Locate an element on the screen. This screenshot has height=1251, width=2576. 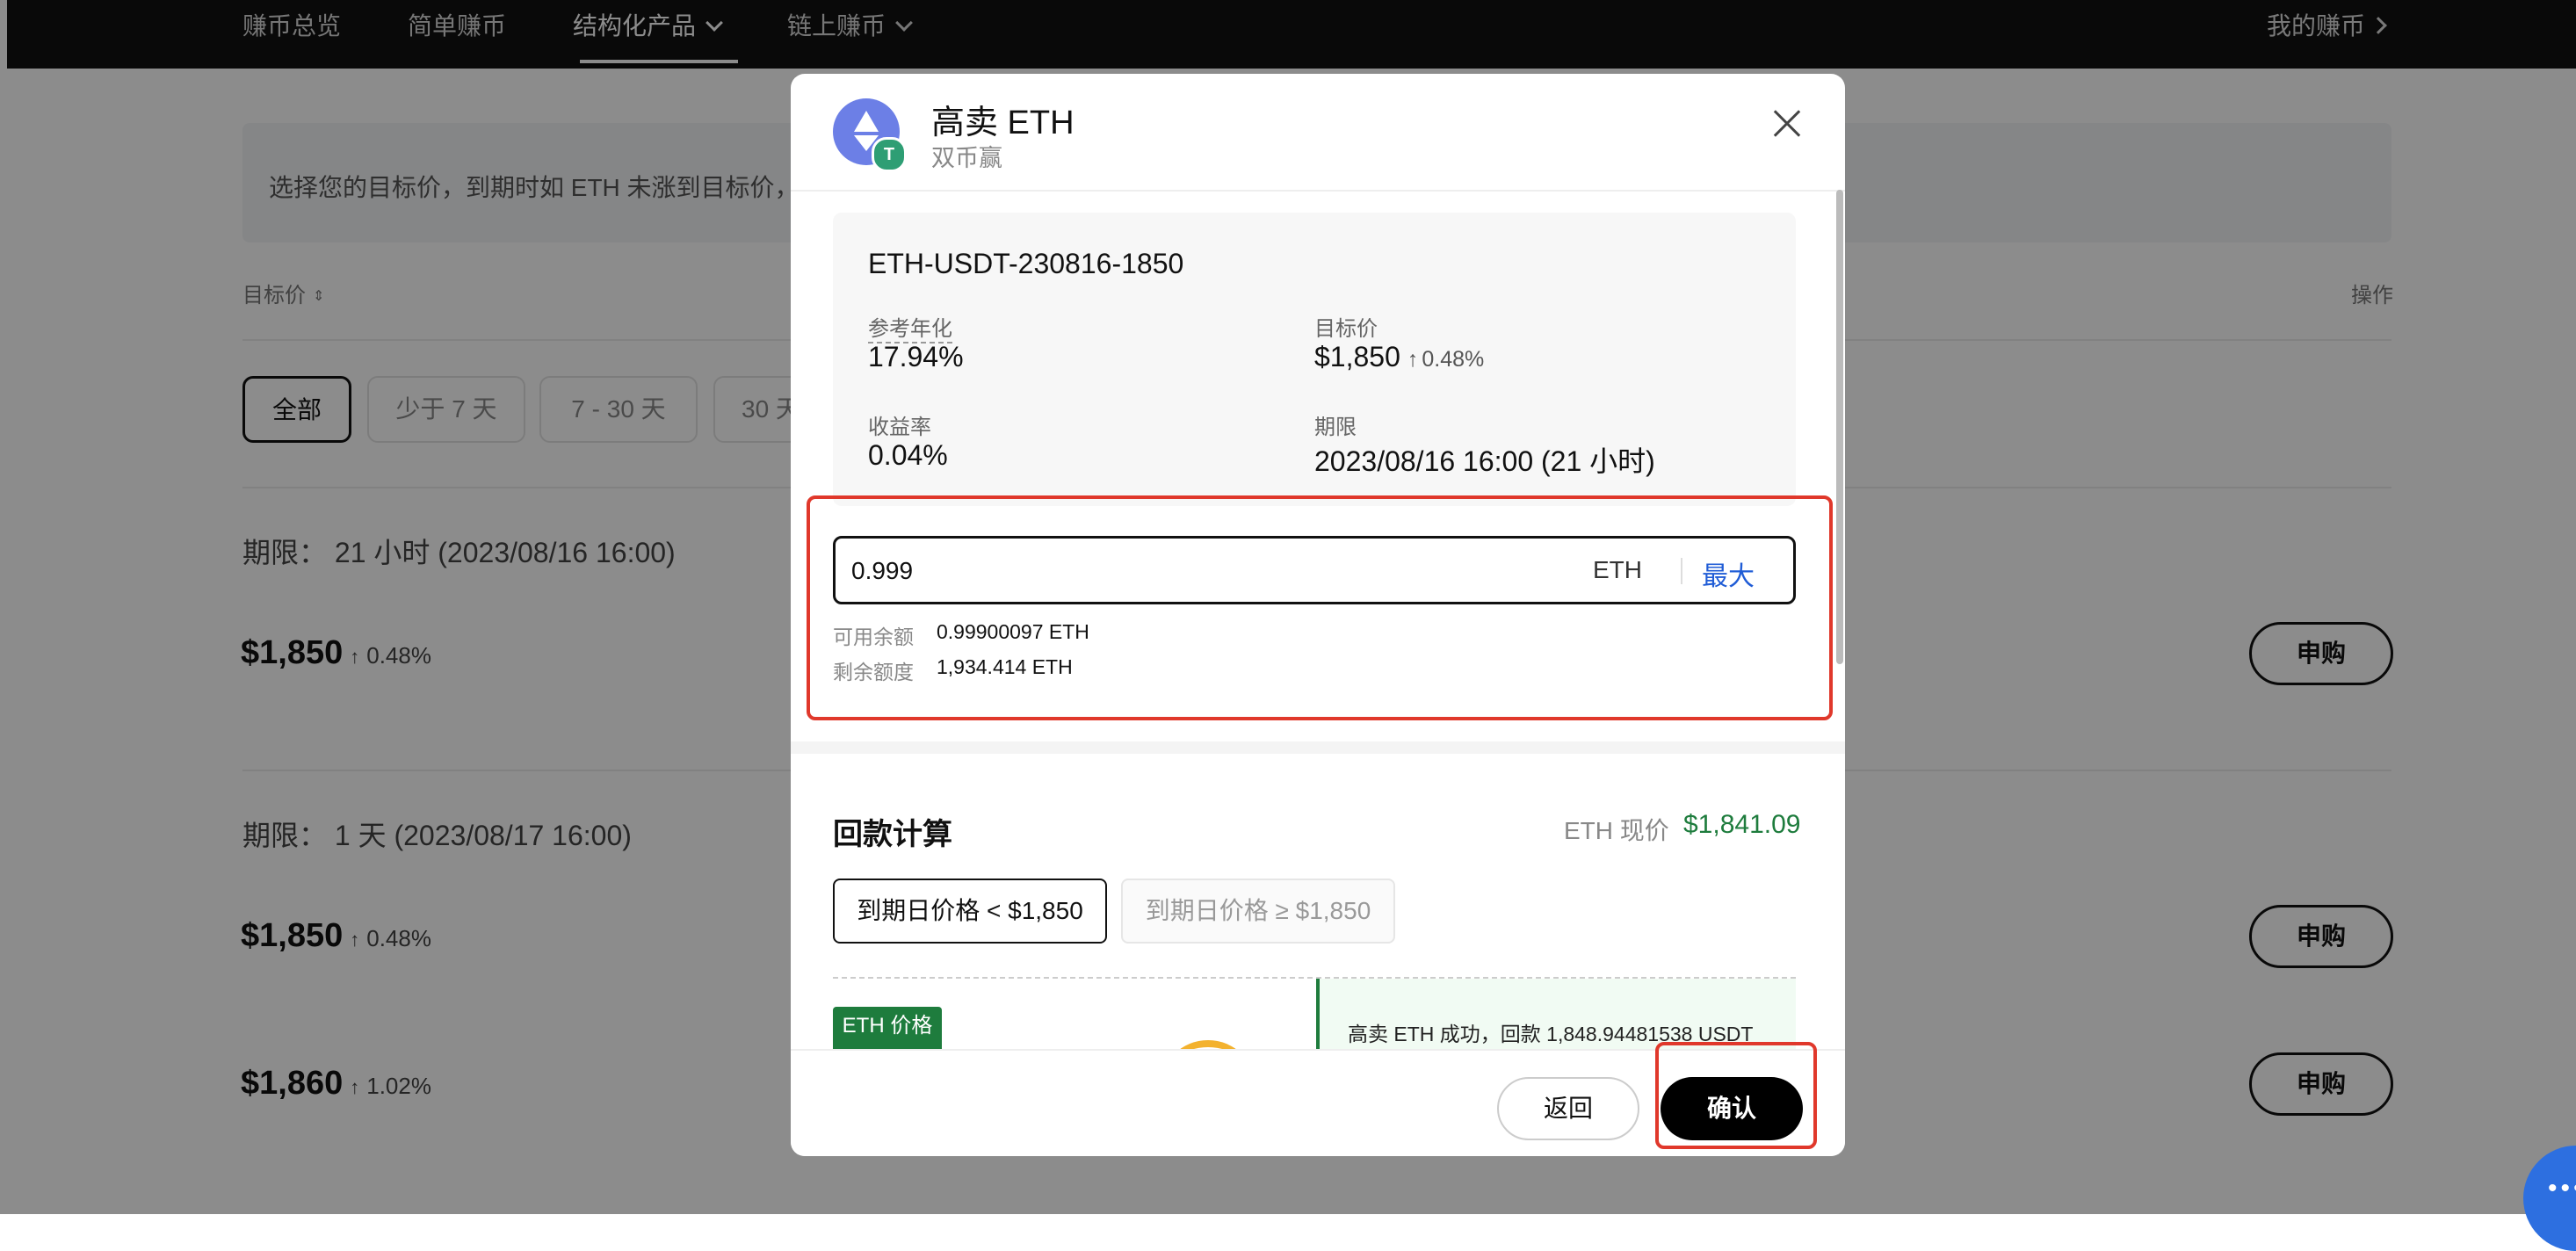
term-value: 2023/08/16 16:00 (21 小时) is located at coordinates (1484, 461).